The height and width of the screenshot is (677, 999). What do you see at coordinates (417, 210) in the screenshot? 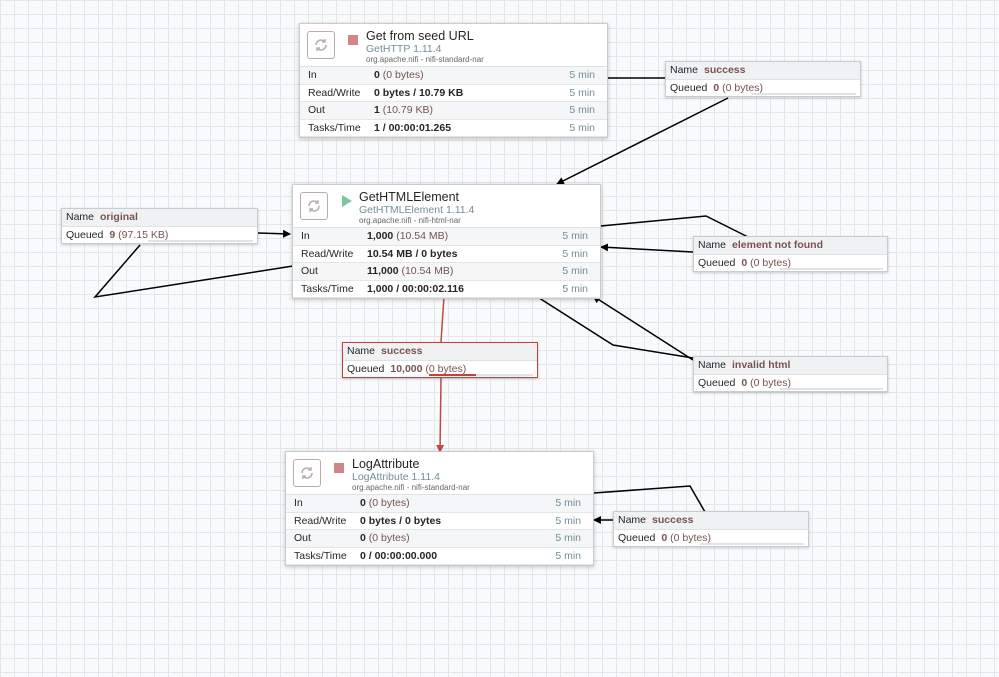
I see `processor-type: GetHTMLElement 1.11.4` at bounding box center [417, 210].